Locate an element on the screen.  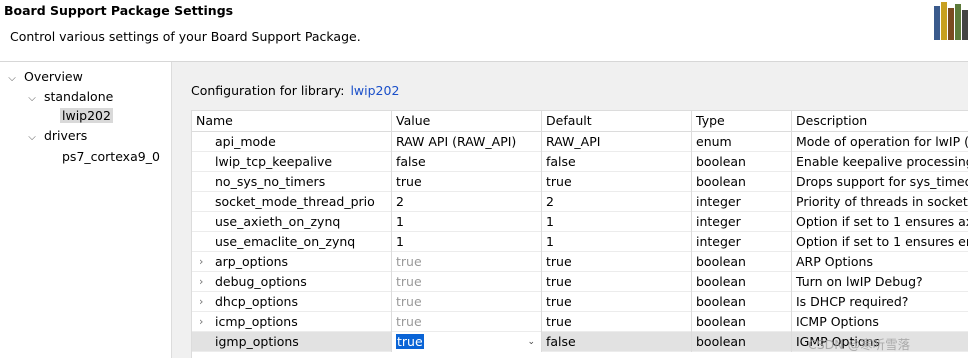
row-description: ICMP Options is located at coordinates (837, 321).